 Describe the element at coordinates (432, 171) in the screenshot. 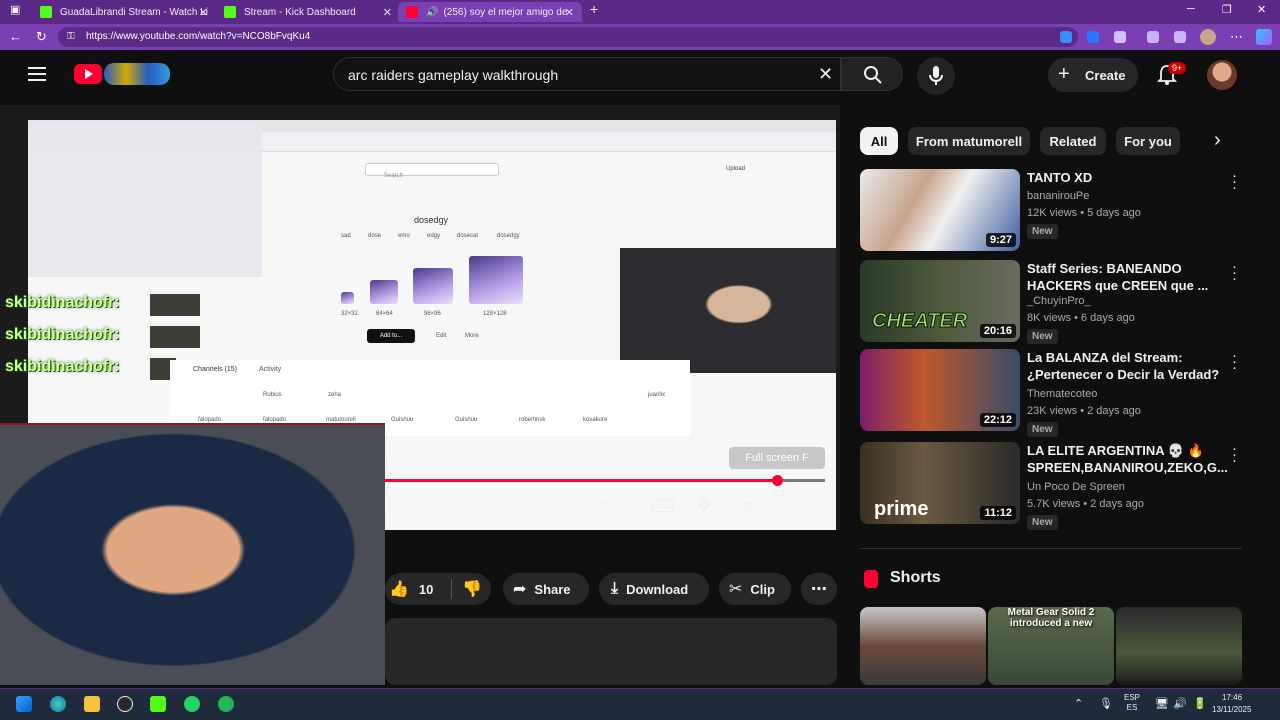

I see `recorded-search: Search` at that location.